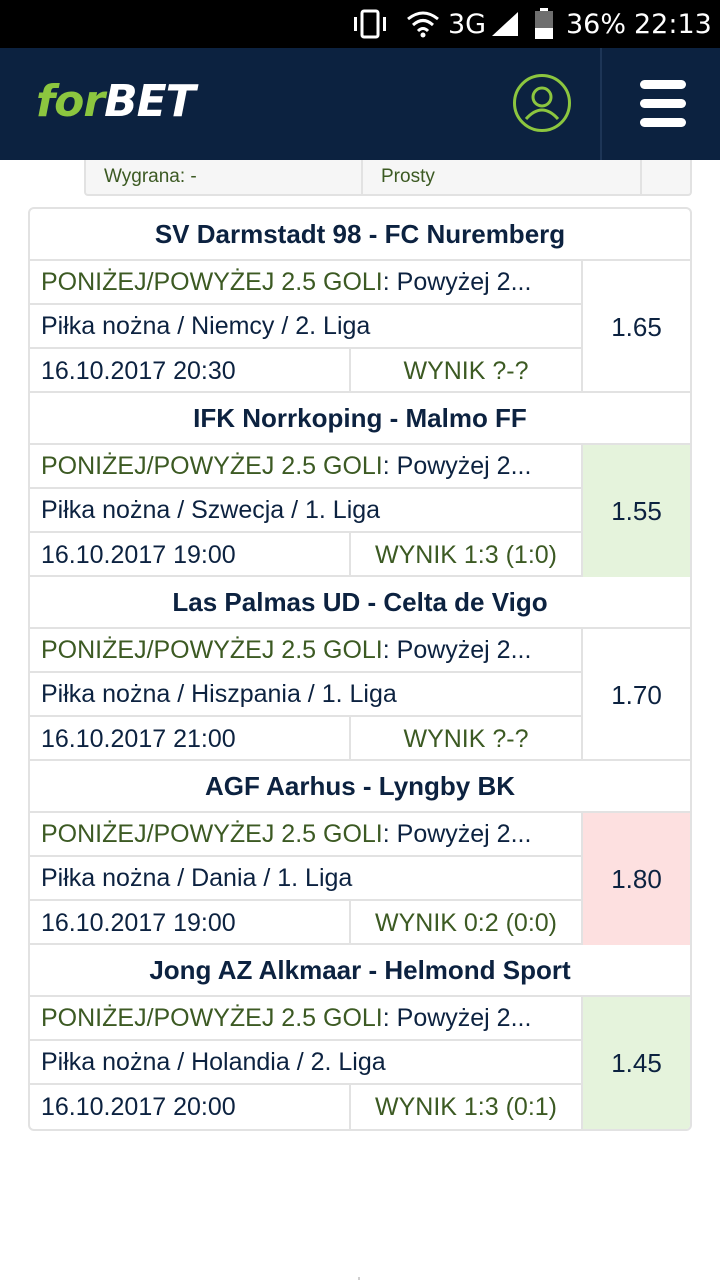 This screenshot has height=1280, width=720. Describe the element at coordinates (370, 24) in the screenshot. I see `vibrate-icon` at that location.